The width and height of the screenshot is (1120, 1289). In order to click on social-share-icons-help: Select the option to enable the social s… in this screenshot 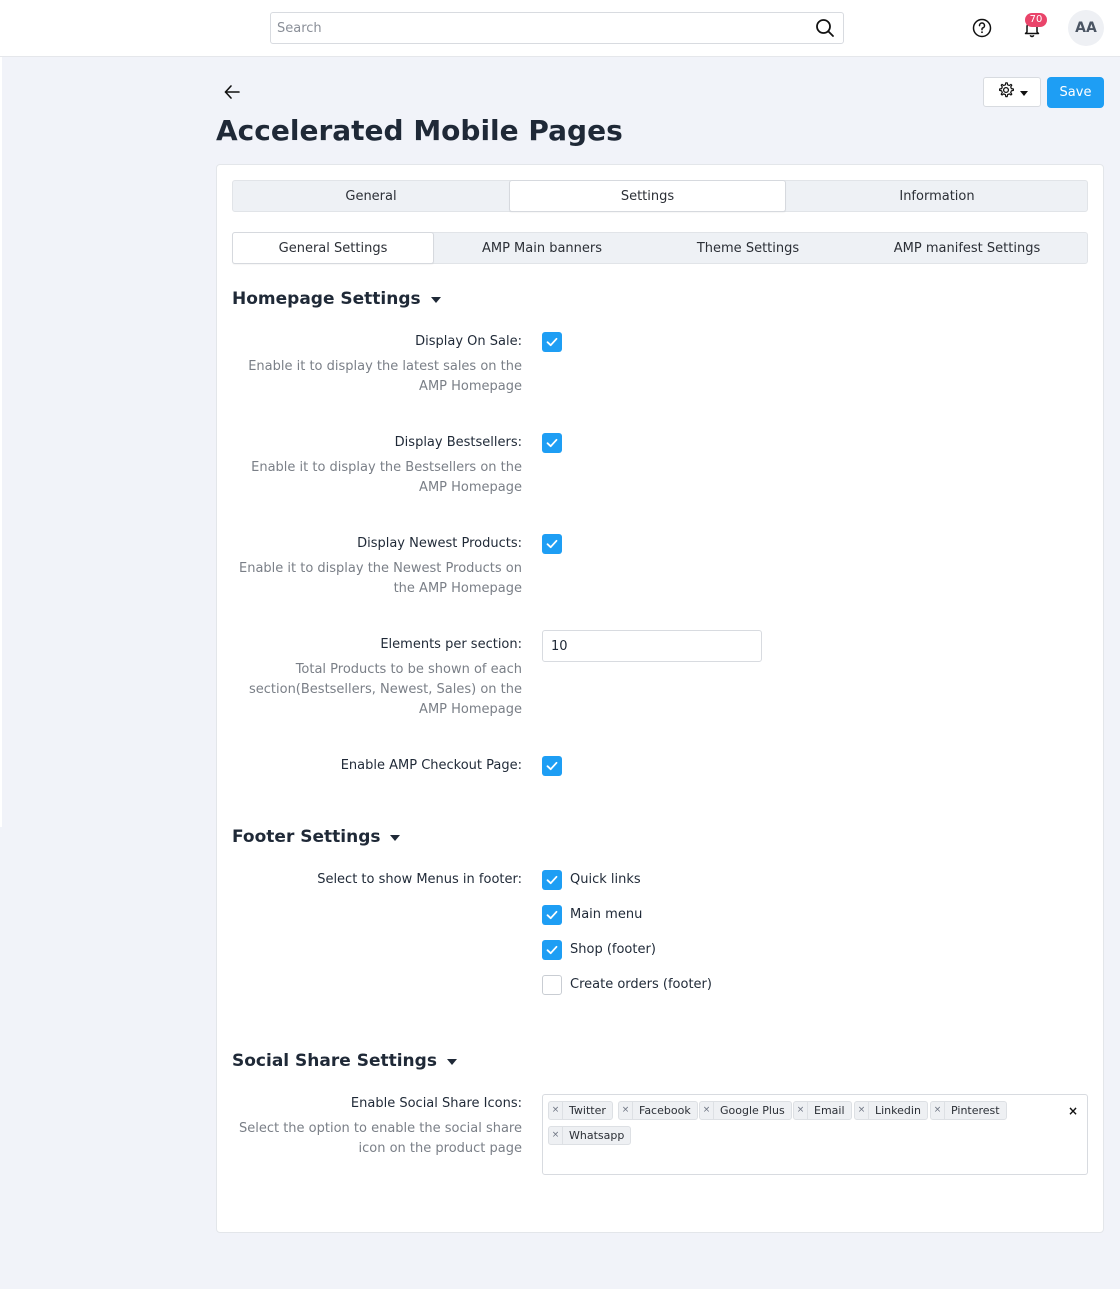, I will do `click(380, 1138)`.